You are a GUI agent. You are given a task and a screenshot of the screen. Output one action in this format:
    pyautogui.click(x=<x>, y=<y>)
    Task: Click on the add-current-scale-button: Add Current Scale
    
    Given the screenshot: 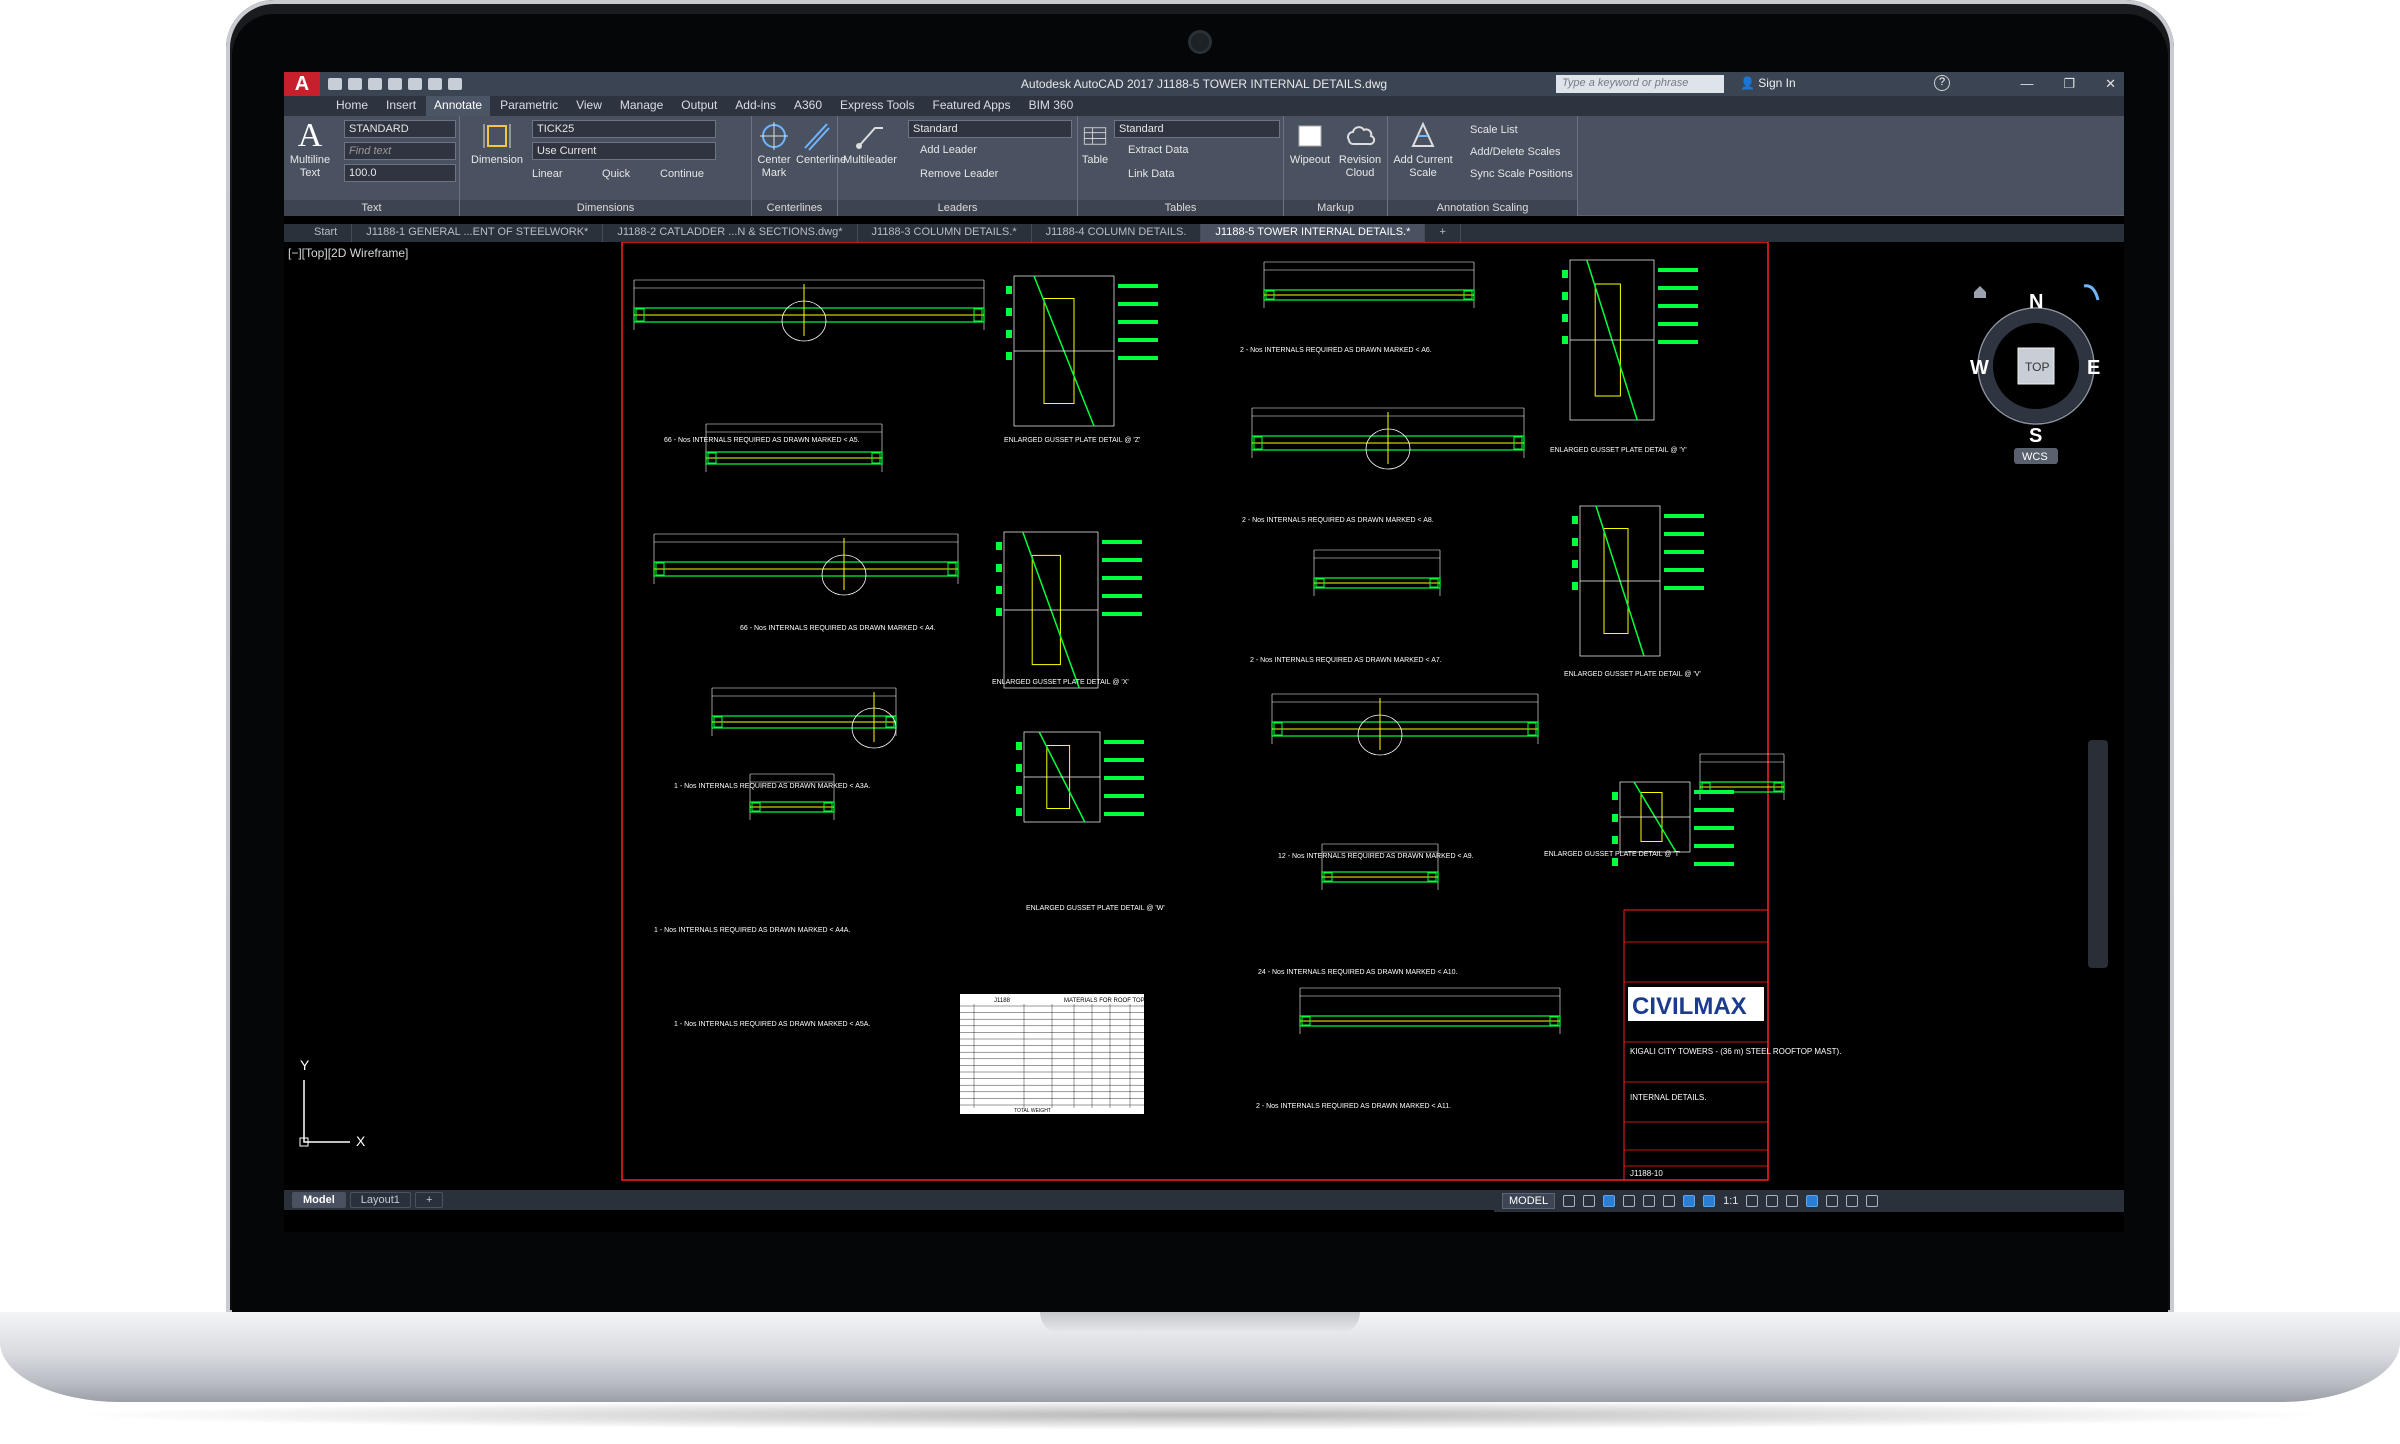 What is the action you would take?
    pyautogui.click(x=1423, y=150)
    